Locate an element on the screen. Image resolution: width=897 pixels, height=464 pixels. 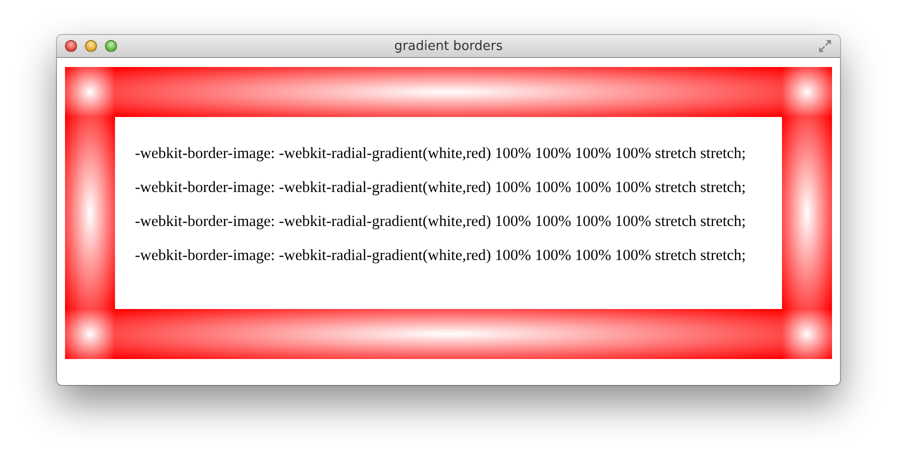
minimize-button is located at coordinates (91, 46).